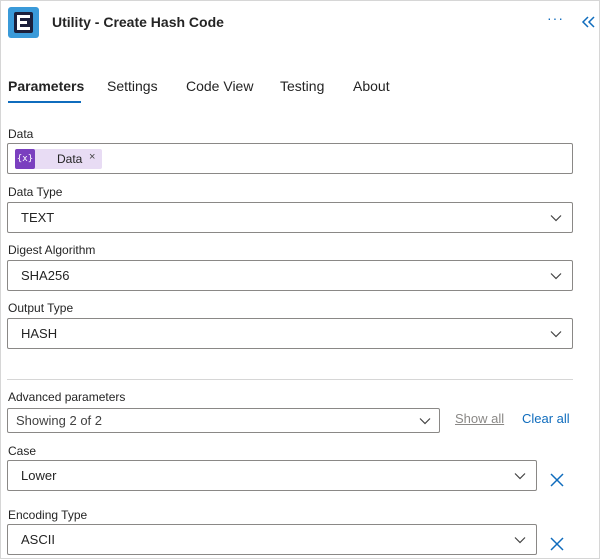  Describe the element at coordinates (39, 333) in the screenshot. I see `output-type-value: HASH` at that location.